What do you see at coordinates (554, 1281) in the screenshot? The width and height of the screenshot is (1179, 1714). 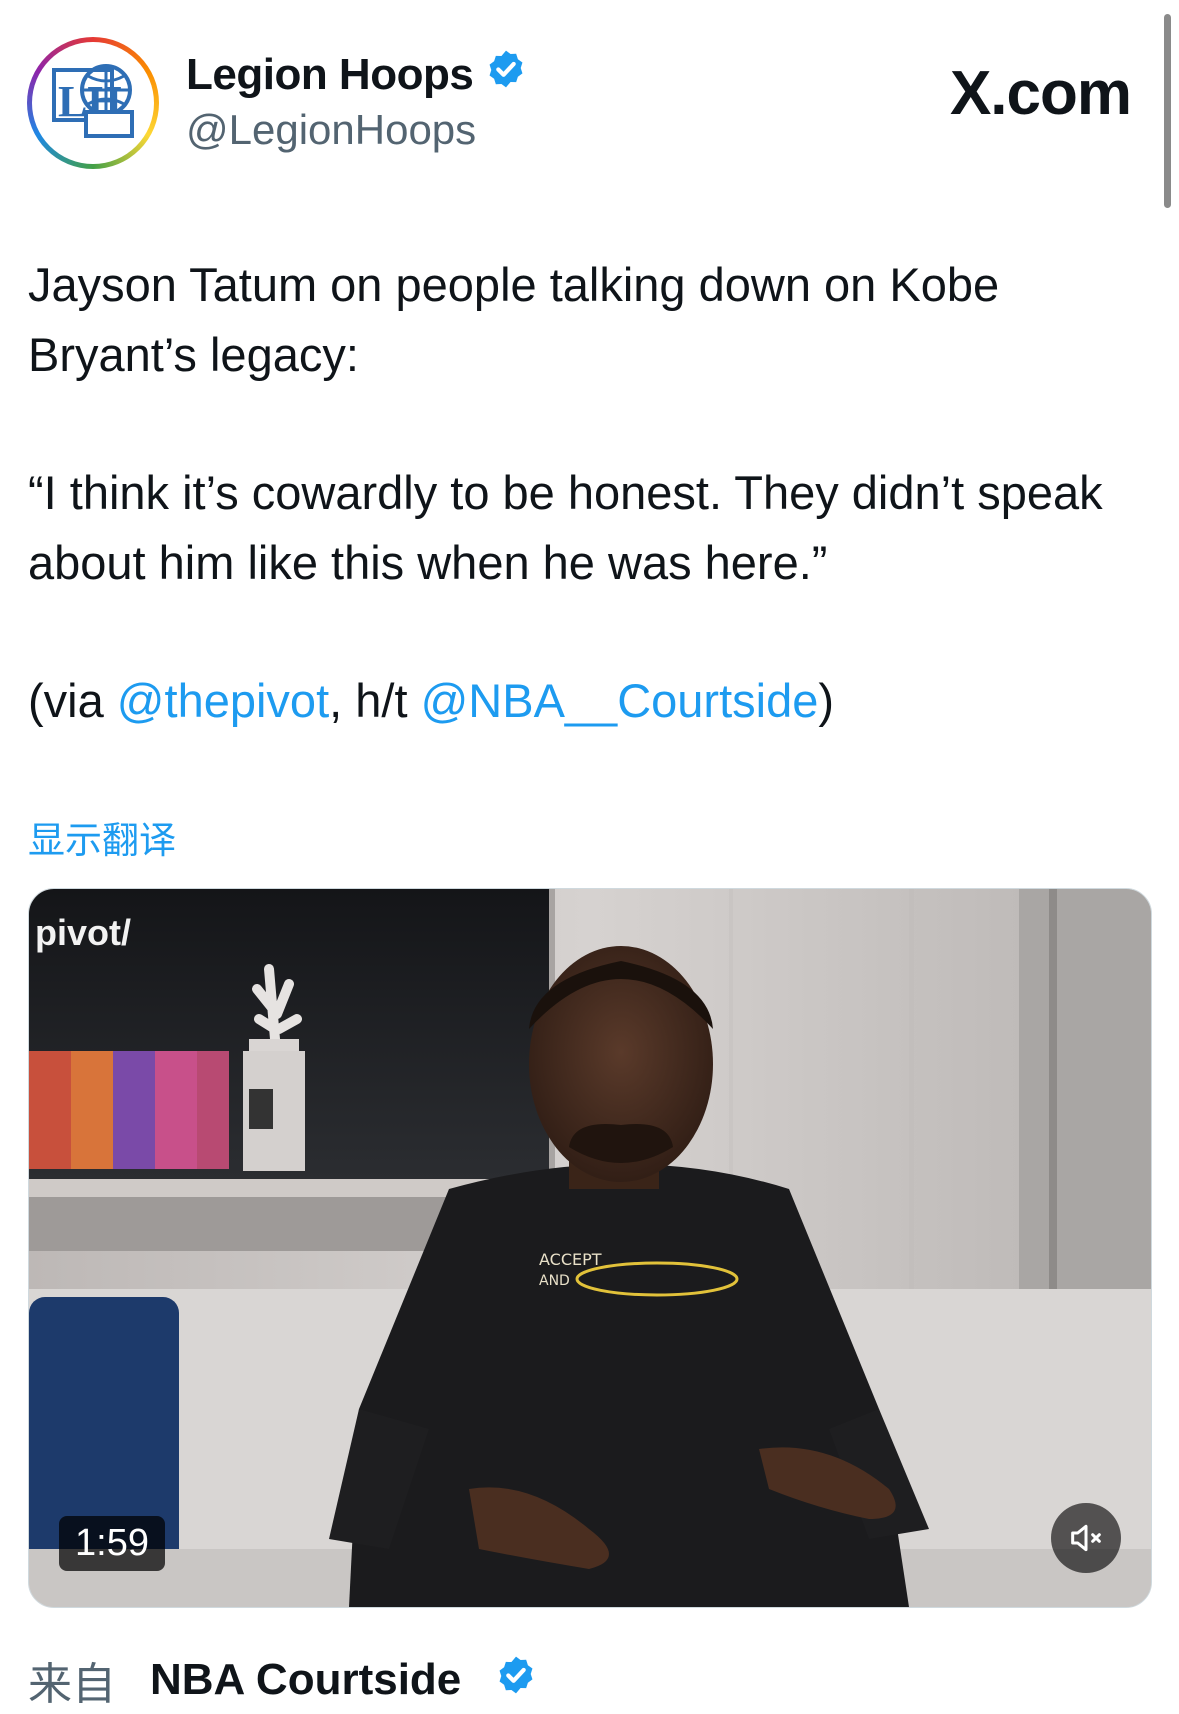 I see `svg-text: AND` at bounding box center [554, 1281].